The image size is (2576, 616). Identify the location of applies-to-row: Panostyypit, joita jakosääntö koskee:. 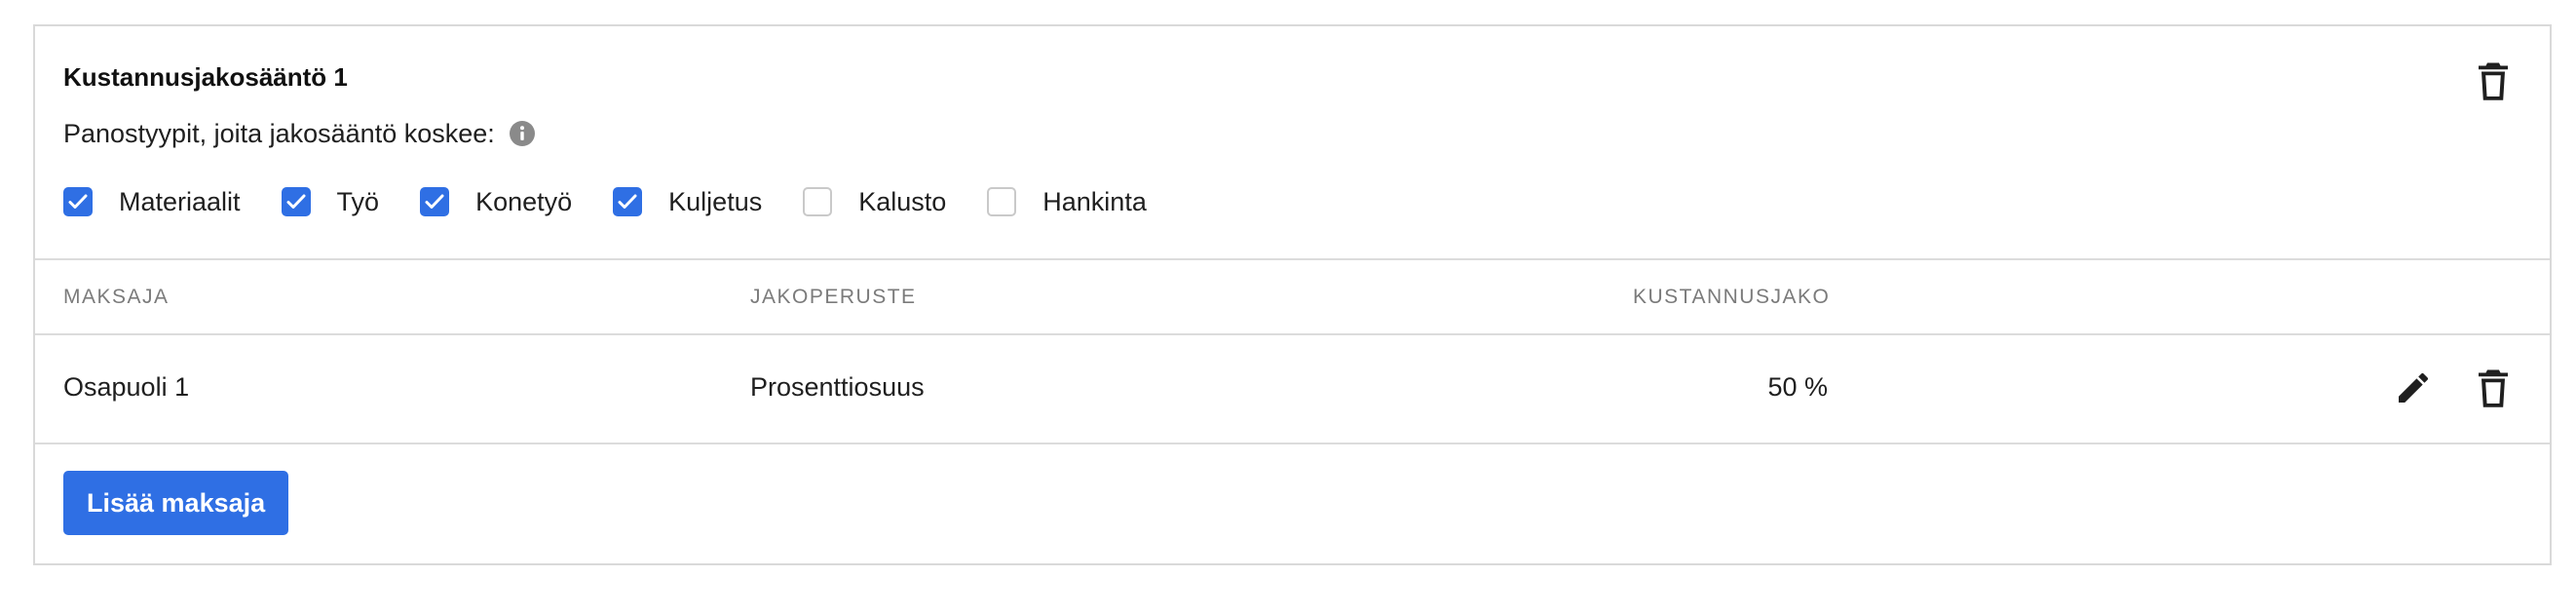
(299, 133).